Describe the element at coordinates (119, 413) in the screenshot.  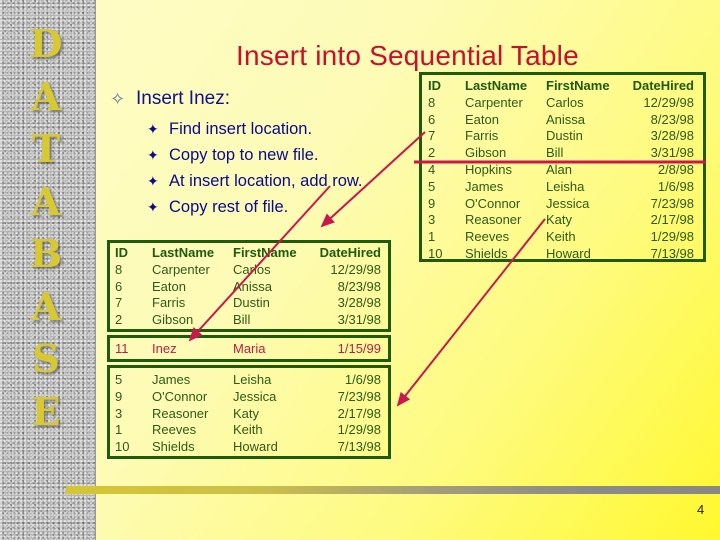
I see `cell-id: 3` at that location.